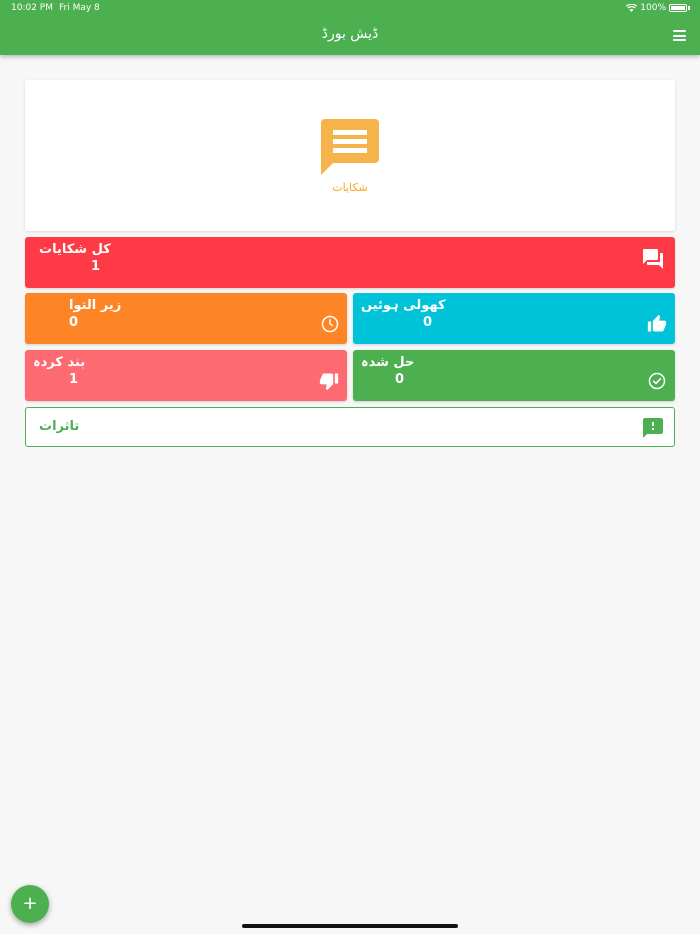 This screenshot has width=700, height=934. I want to click on total-complaints-label: کل شکایات, so click(75, 249).